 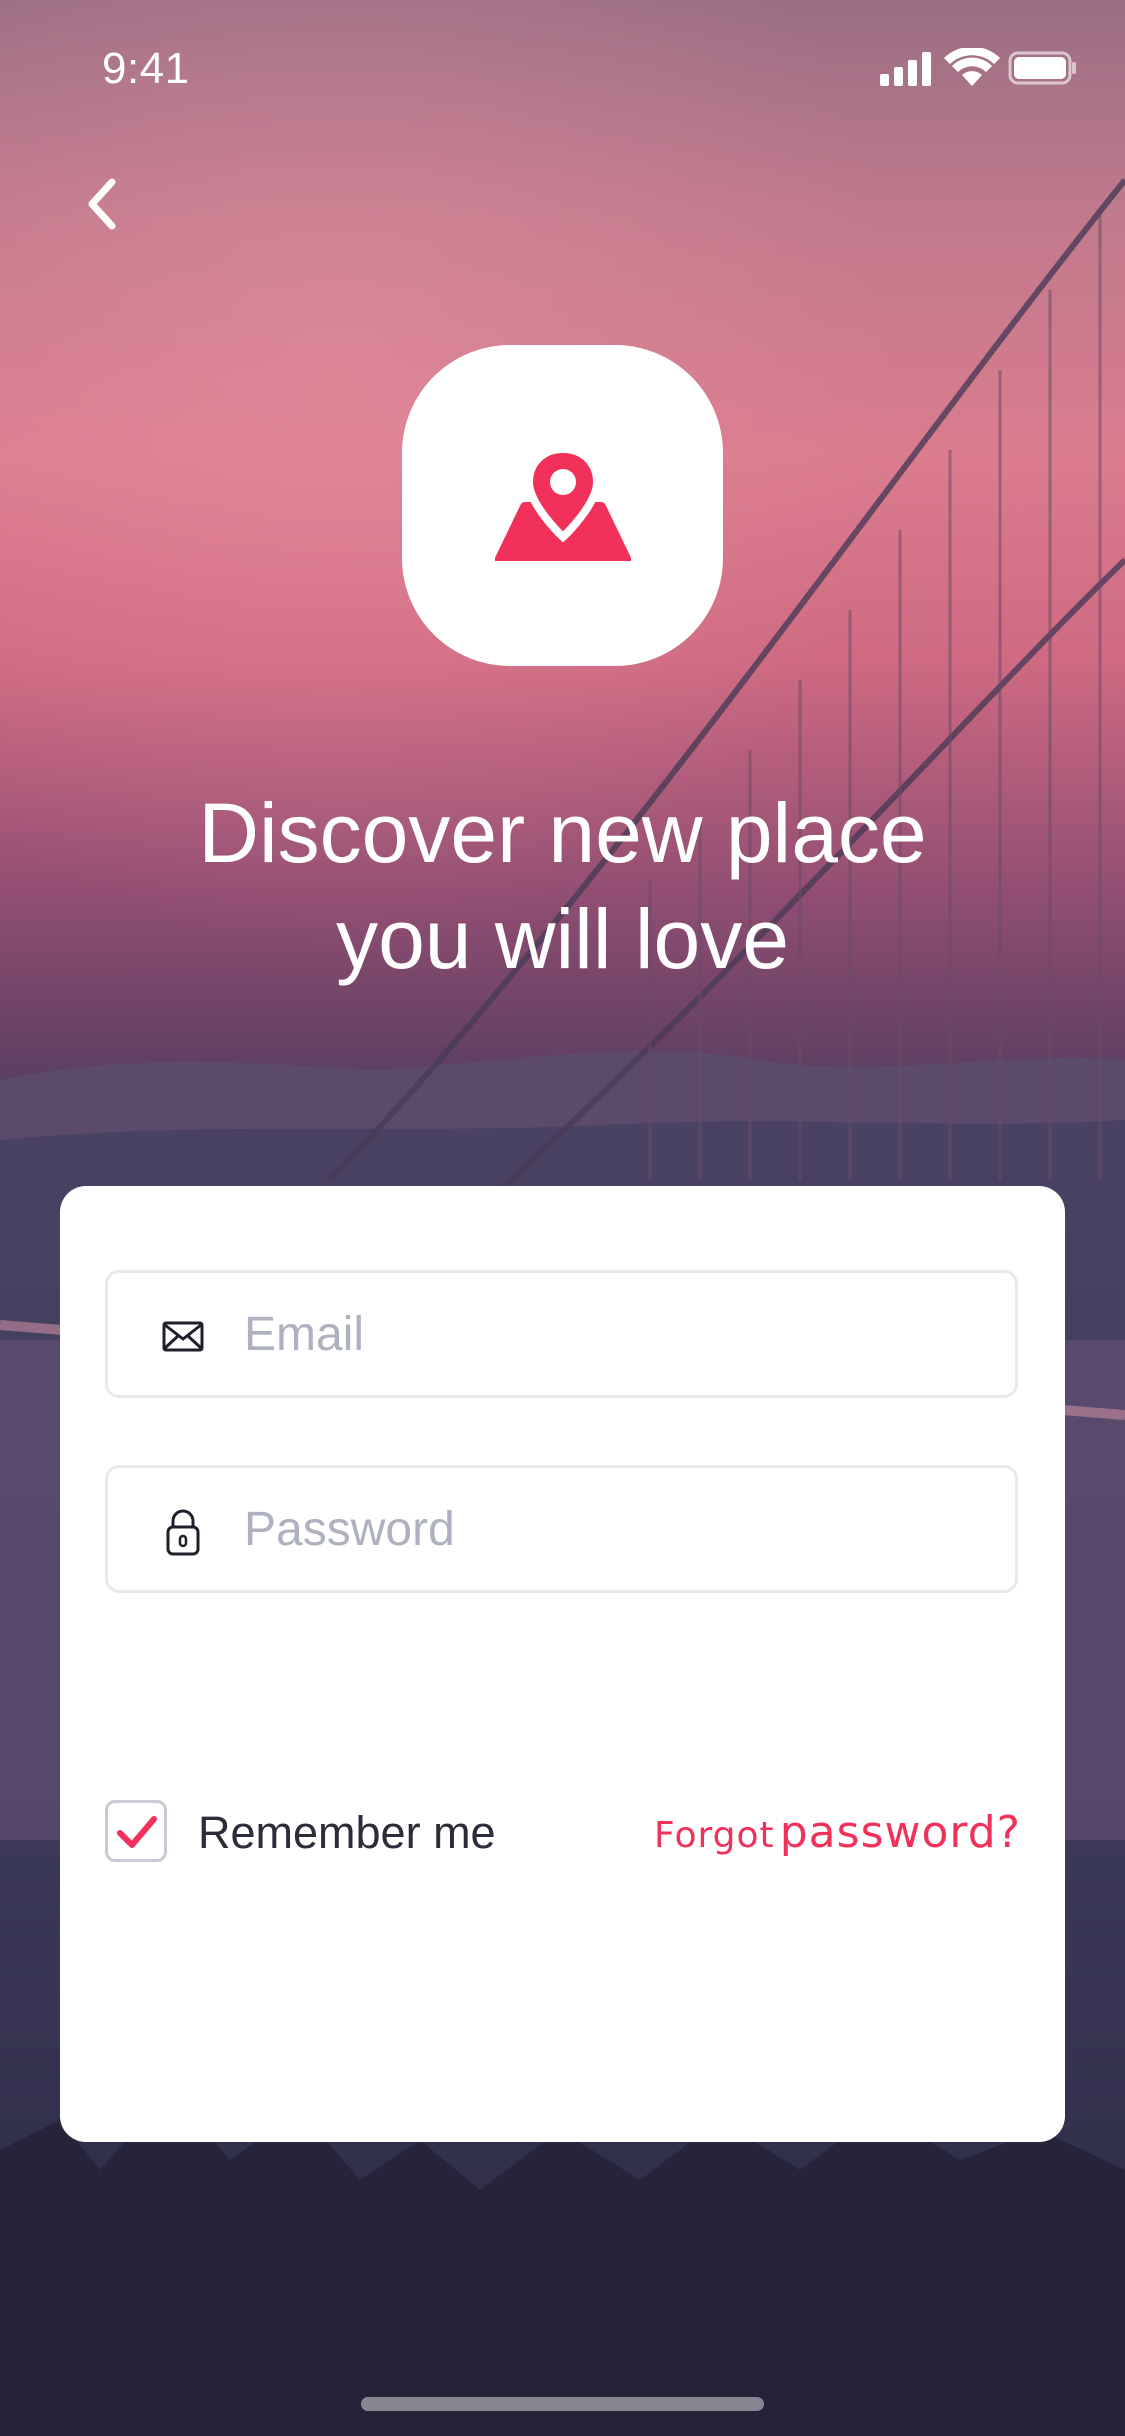 What do you see at coordinates (102, 204) in the screenshot?
I see `chevron-left-icon` at bounding box center [102, 204].